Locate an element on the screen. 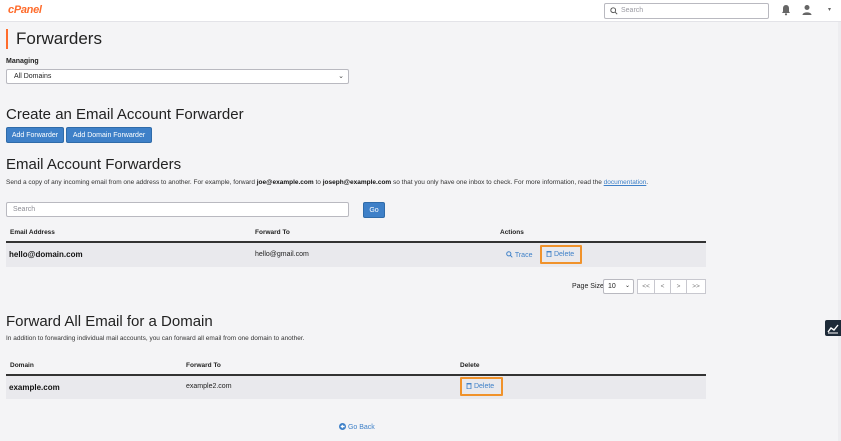  row-forward-to: hello@gmail.com is located at coordinates (282, 254).